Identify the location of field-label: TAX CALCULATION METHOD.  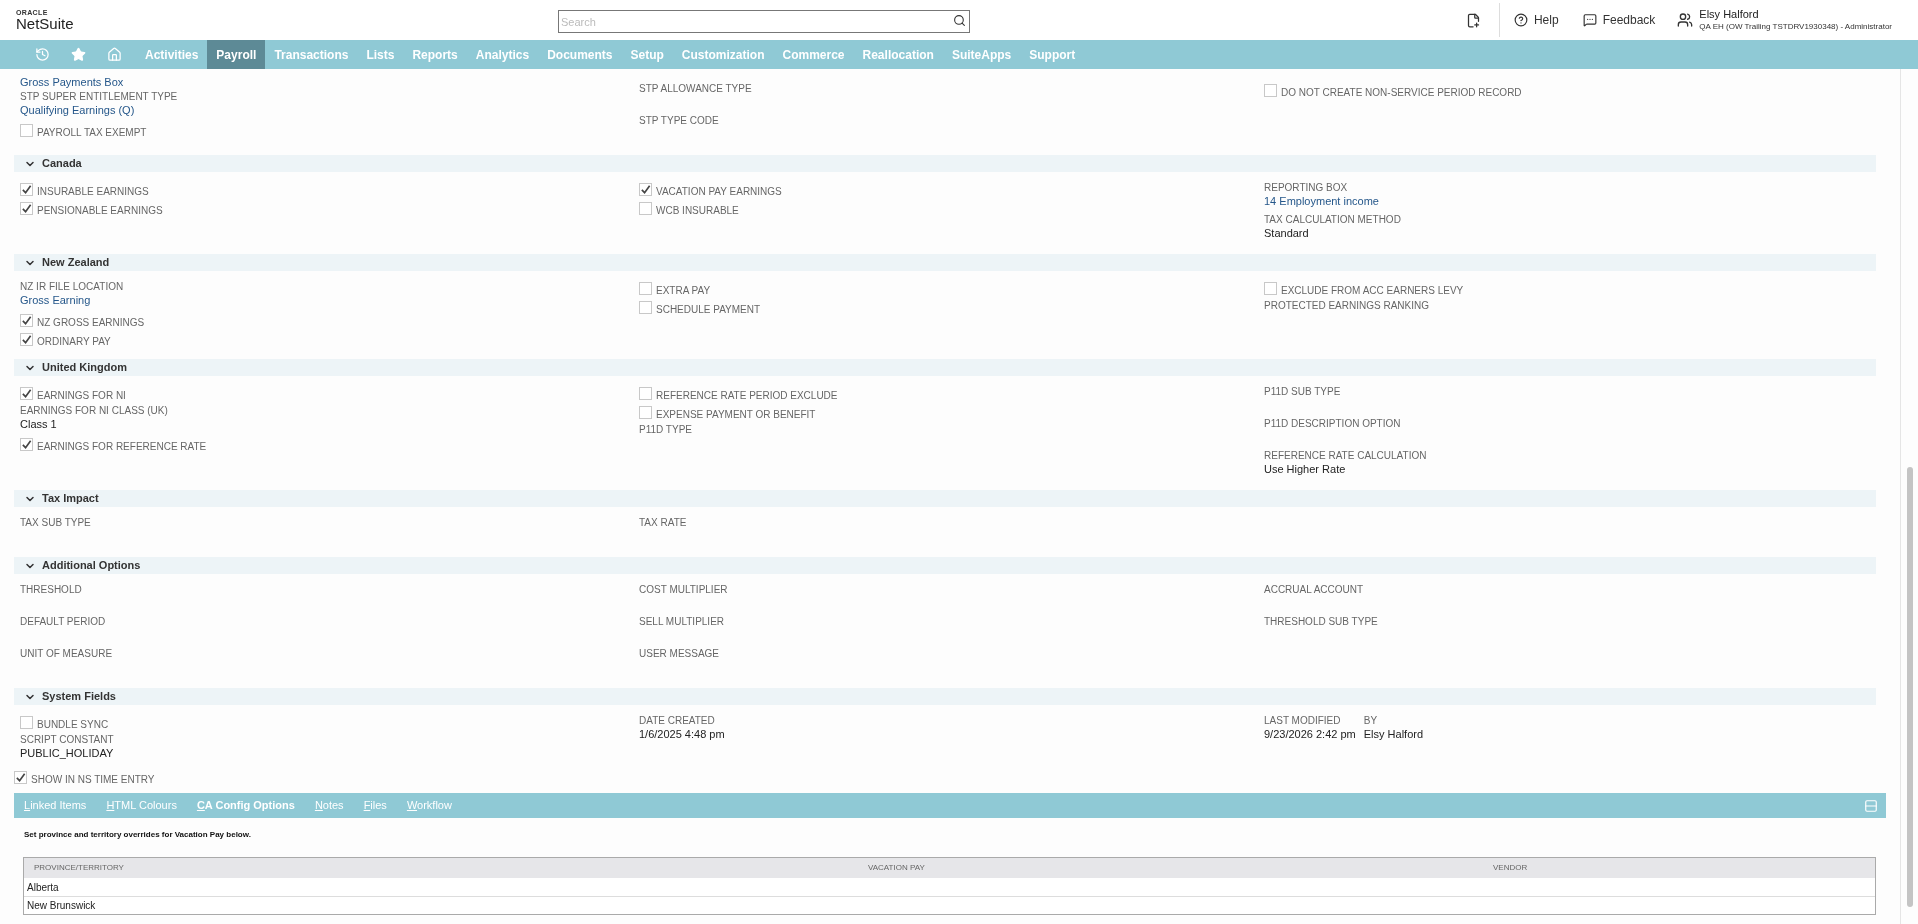
(1333, 219).